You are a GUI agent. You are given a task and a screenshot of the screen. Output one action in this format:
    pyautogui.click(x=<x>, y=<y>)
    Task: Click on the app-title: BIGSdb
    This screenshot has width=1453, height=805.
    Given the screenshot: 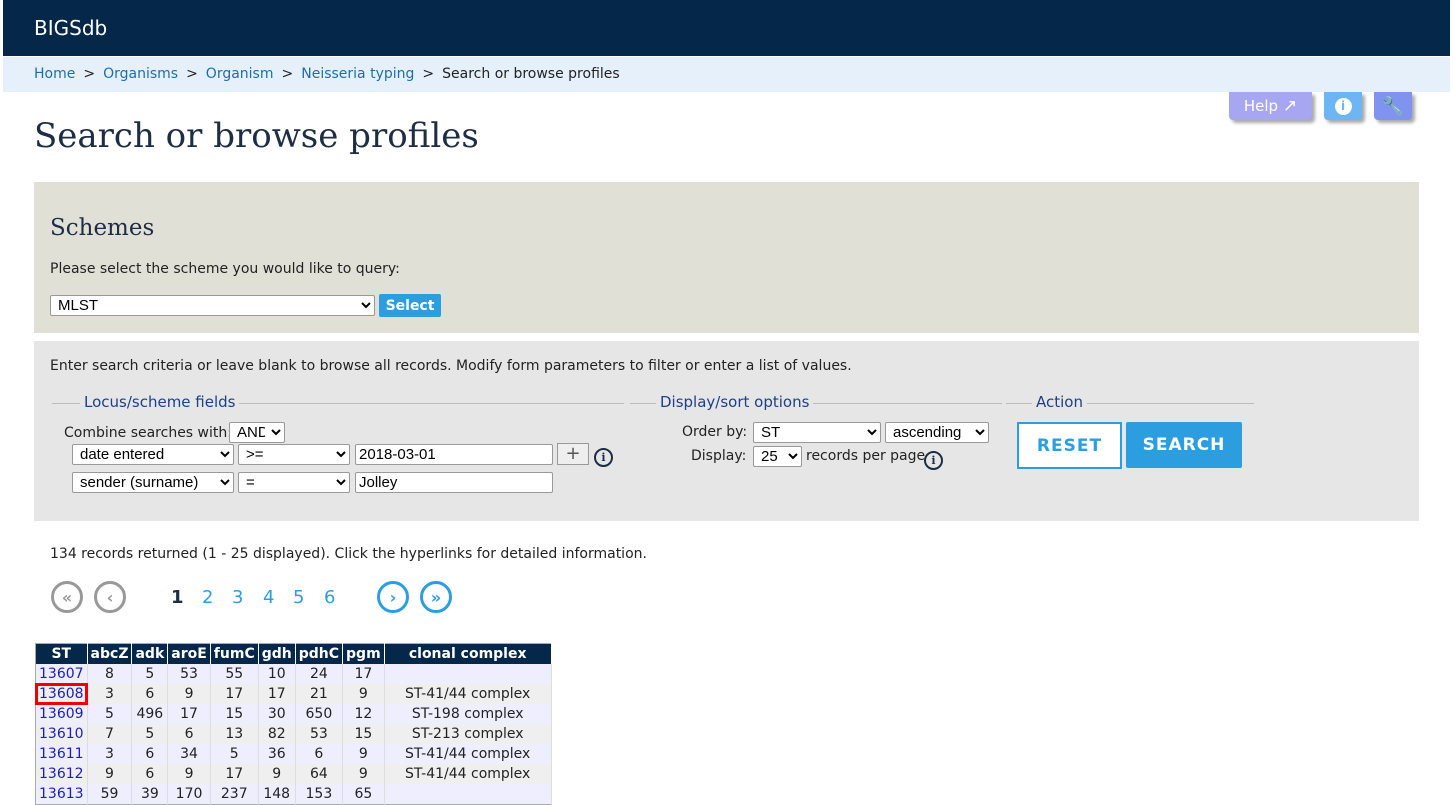 What is the action you would take?
    pyautogui.click(x=70, y=28)
    